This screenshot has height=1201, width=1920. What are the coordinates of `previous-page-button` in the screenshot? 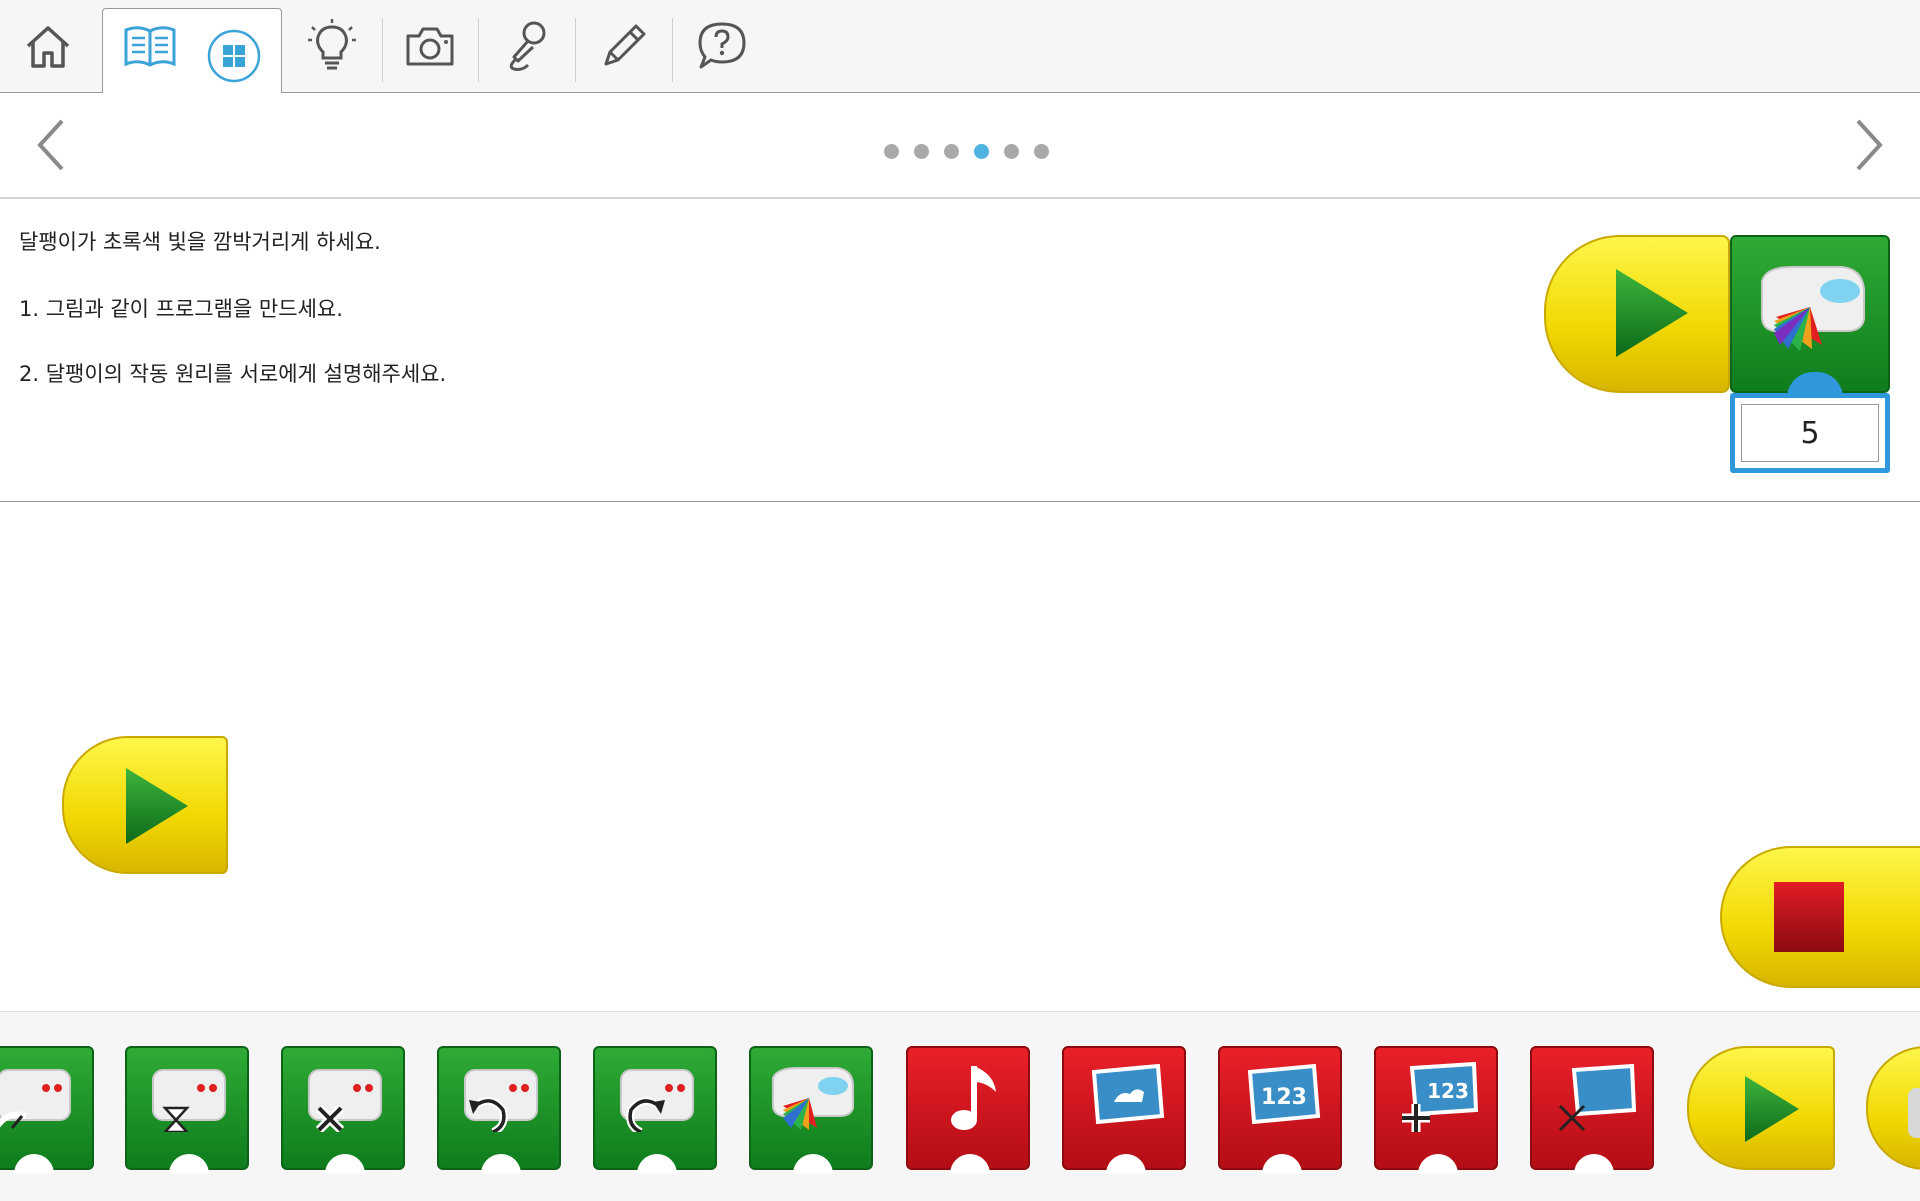 It's located at (52, 147).